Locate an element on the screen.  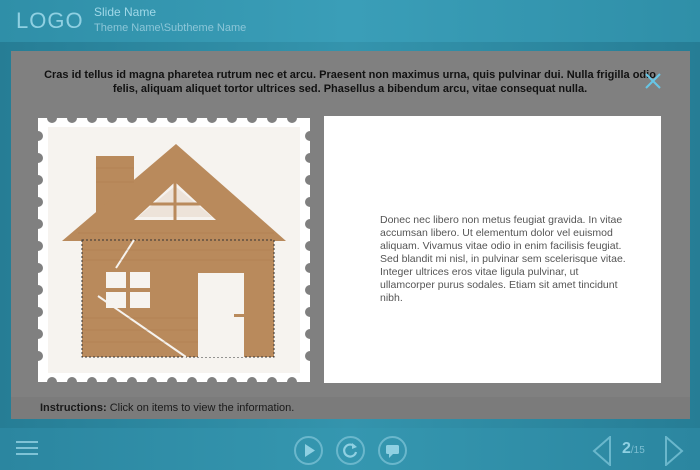
play-button is located at coordinates (308, 450).